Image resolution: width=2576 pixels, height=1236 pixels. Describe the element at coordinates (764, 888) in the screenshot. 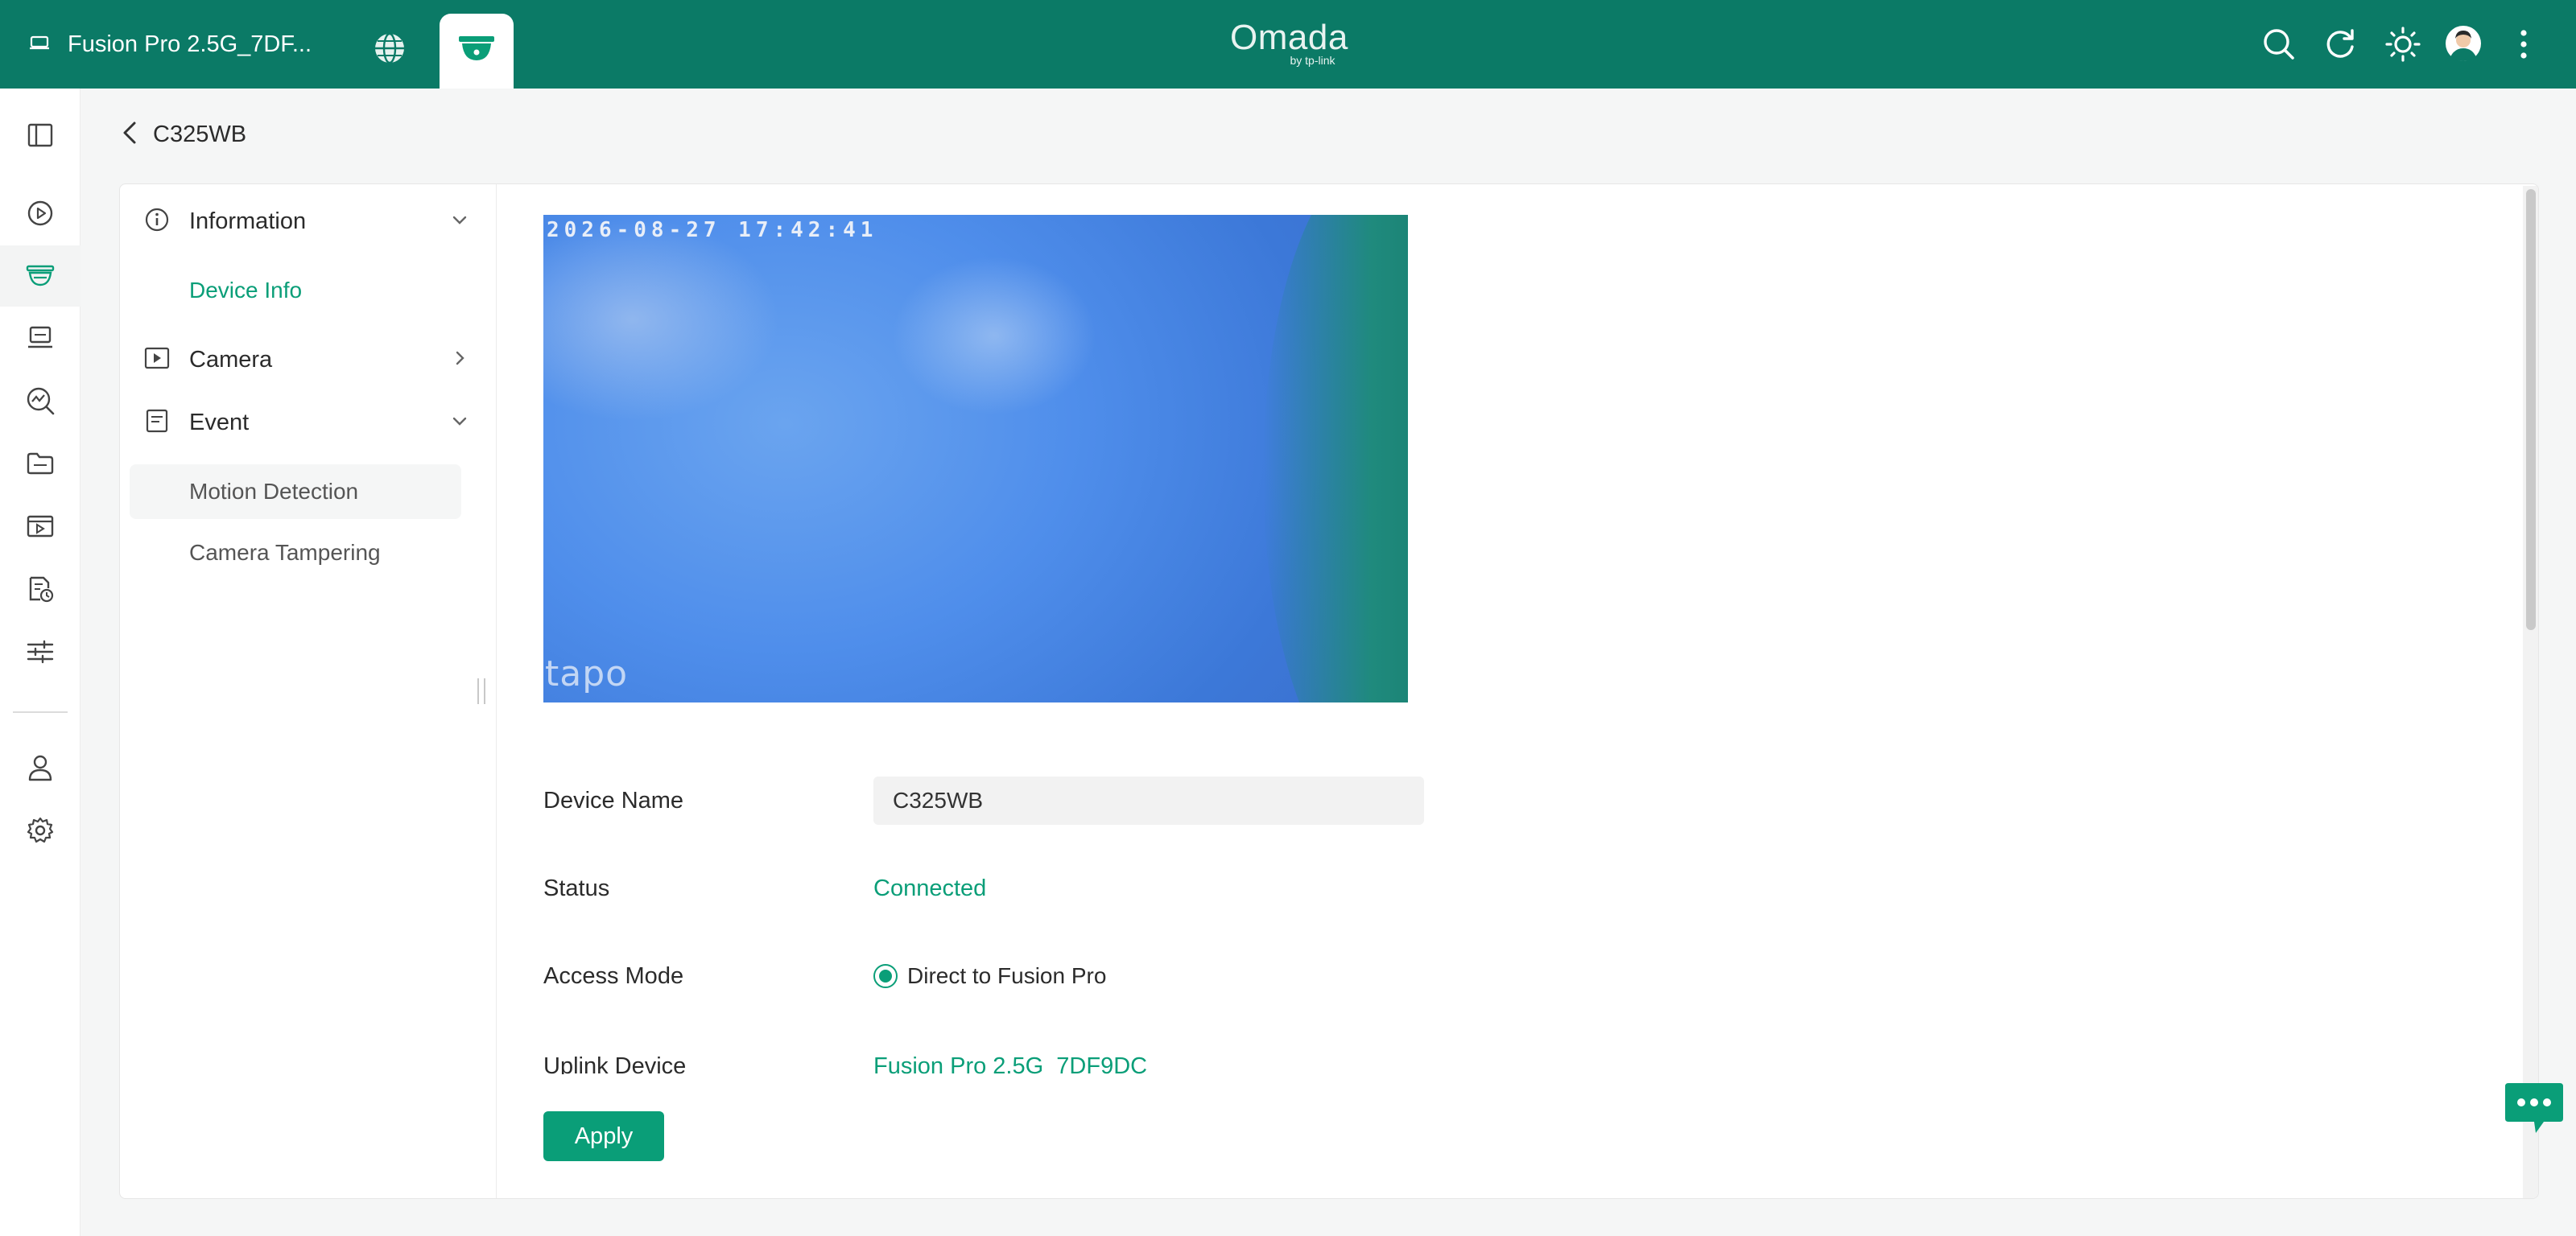

I see `row-status: Status Connected` at that location.